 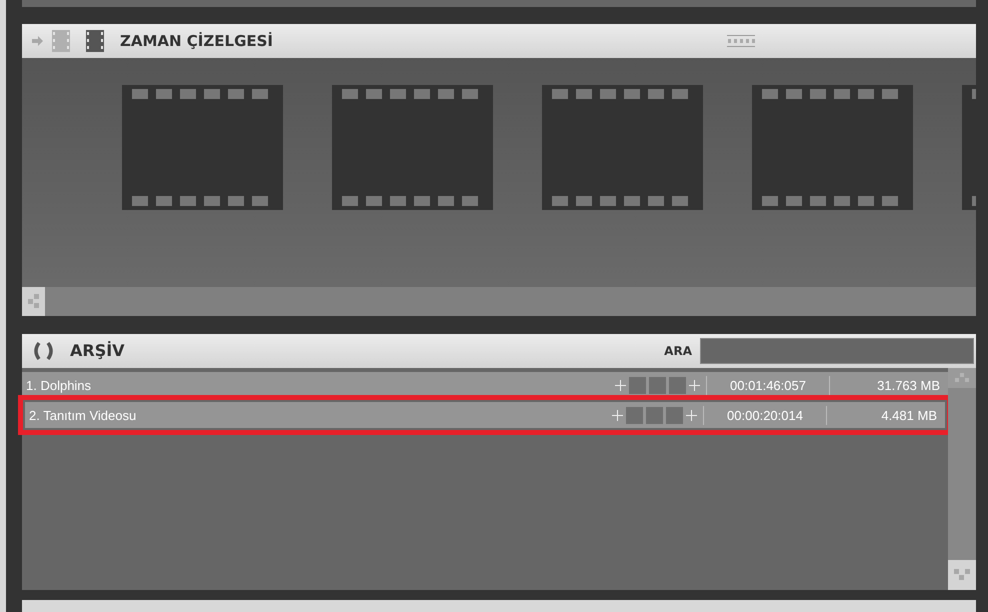 What do you see at coordinates (59, 385) in the screenshot?
I see `video-title: 1. Dolphins` at bounding box center [59, 385].